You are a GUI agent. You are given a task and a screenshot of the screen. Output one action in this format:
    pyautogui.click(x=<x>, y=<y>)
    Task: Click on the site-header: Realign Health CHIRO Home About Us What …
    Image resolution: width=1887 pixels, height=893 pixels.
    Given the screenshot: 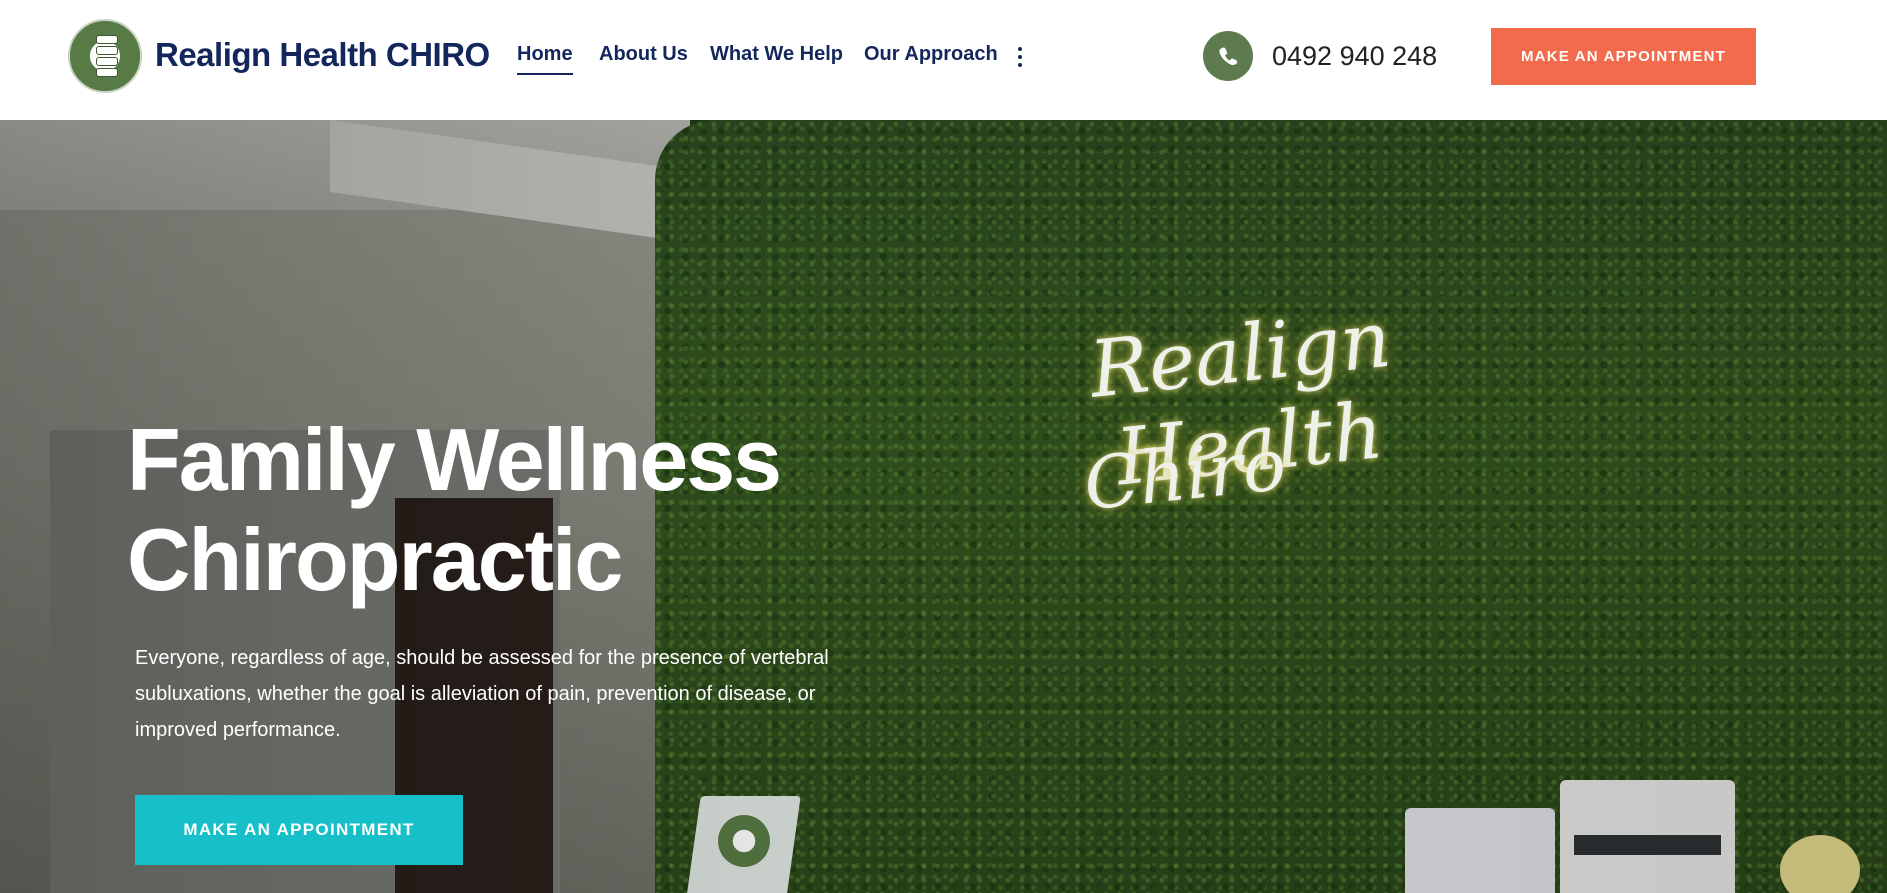 What is the action you would take?
    pyautogui.click(x=943, y=60)
    